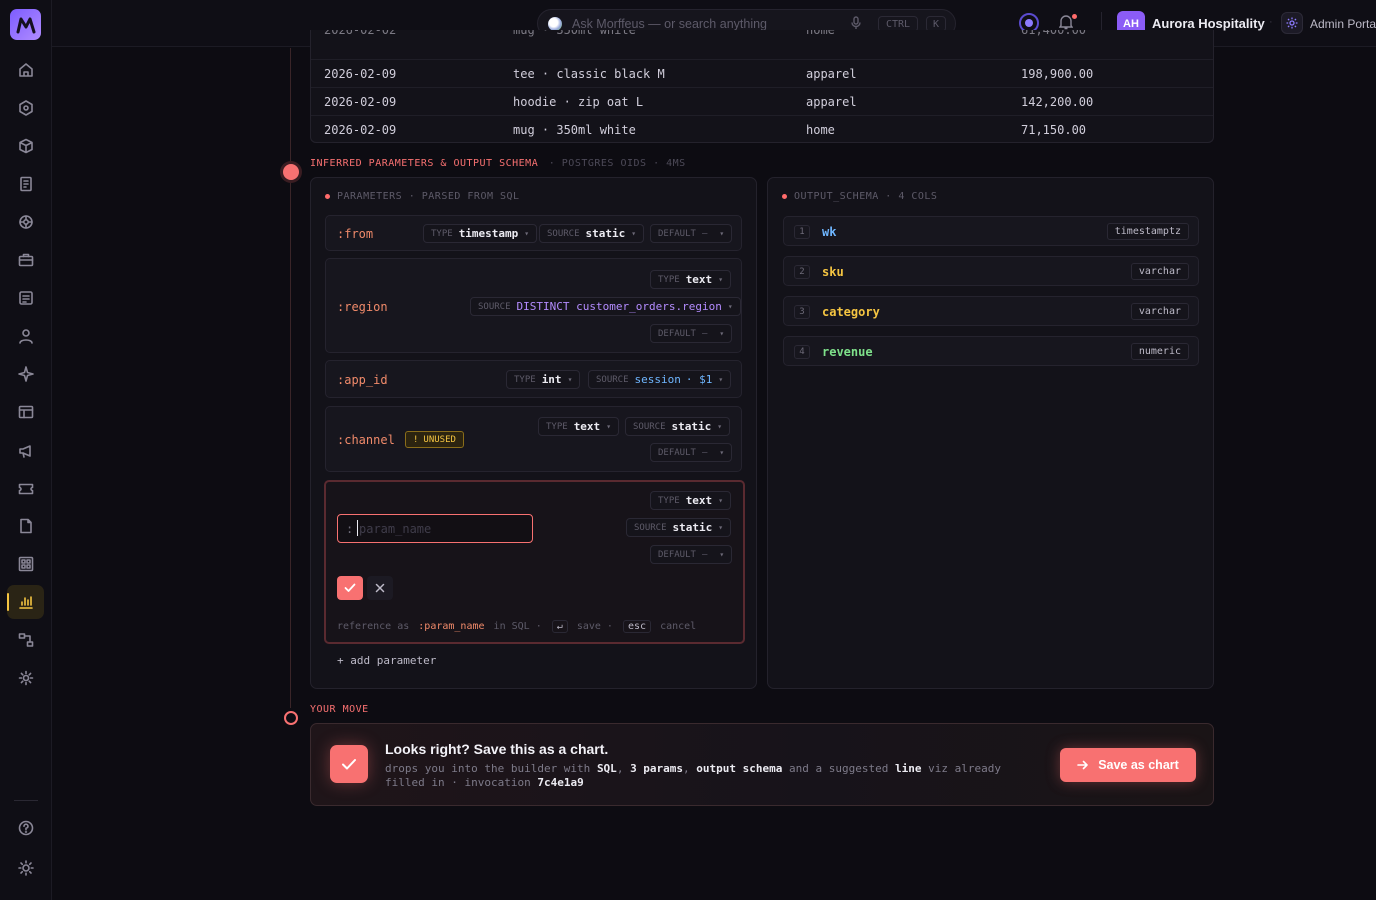 The width and height of the screenshot is (1376, 900). Describe the element at coordinates (339, 709) in the screenshot. I see `your-move-label: YOUR MOVE` at that location.